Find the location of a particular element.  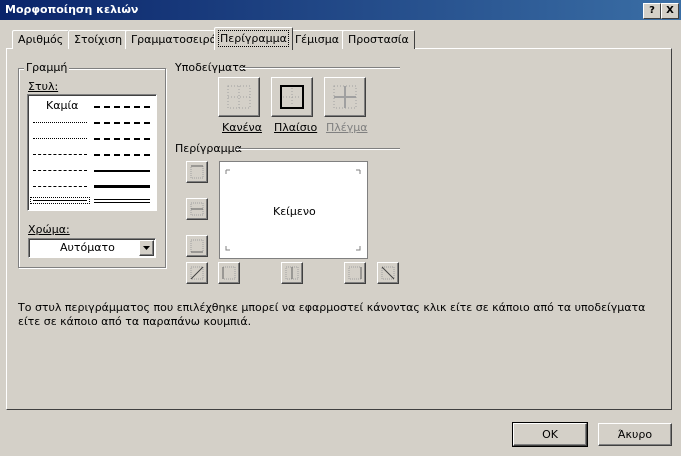

tab-label: Γέμισμα is located at coordinates (317, 39).